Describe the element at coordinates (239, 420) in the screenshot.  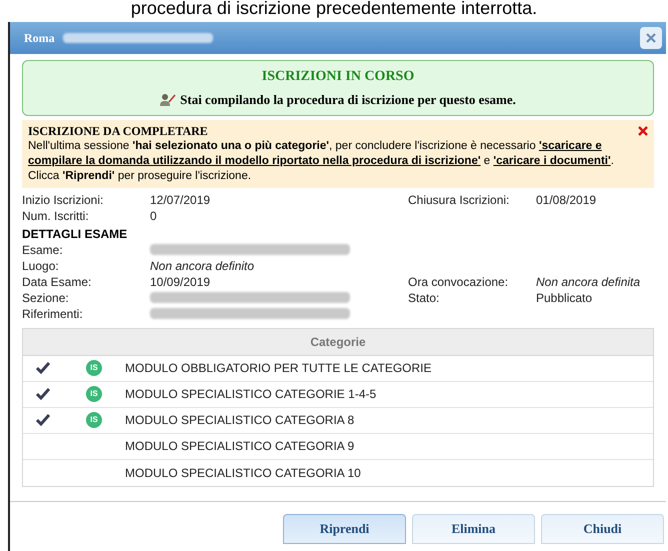
I see `table-cell-text: MODULO SPECIALISTICO CATEGORIA 8` at that location.